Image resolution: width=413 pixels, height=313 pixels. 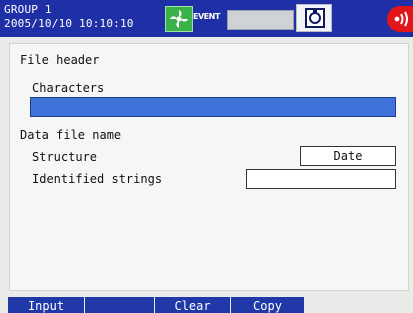 I want to click on structure-select: Date, so click(x=348, y=156).